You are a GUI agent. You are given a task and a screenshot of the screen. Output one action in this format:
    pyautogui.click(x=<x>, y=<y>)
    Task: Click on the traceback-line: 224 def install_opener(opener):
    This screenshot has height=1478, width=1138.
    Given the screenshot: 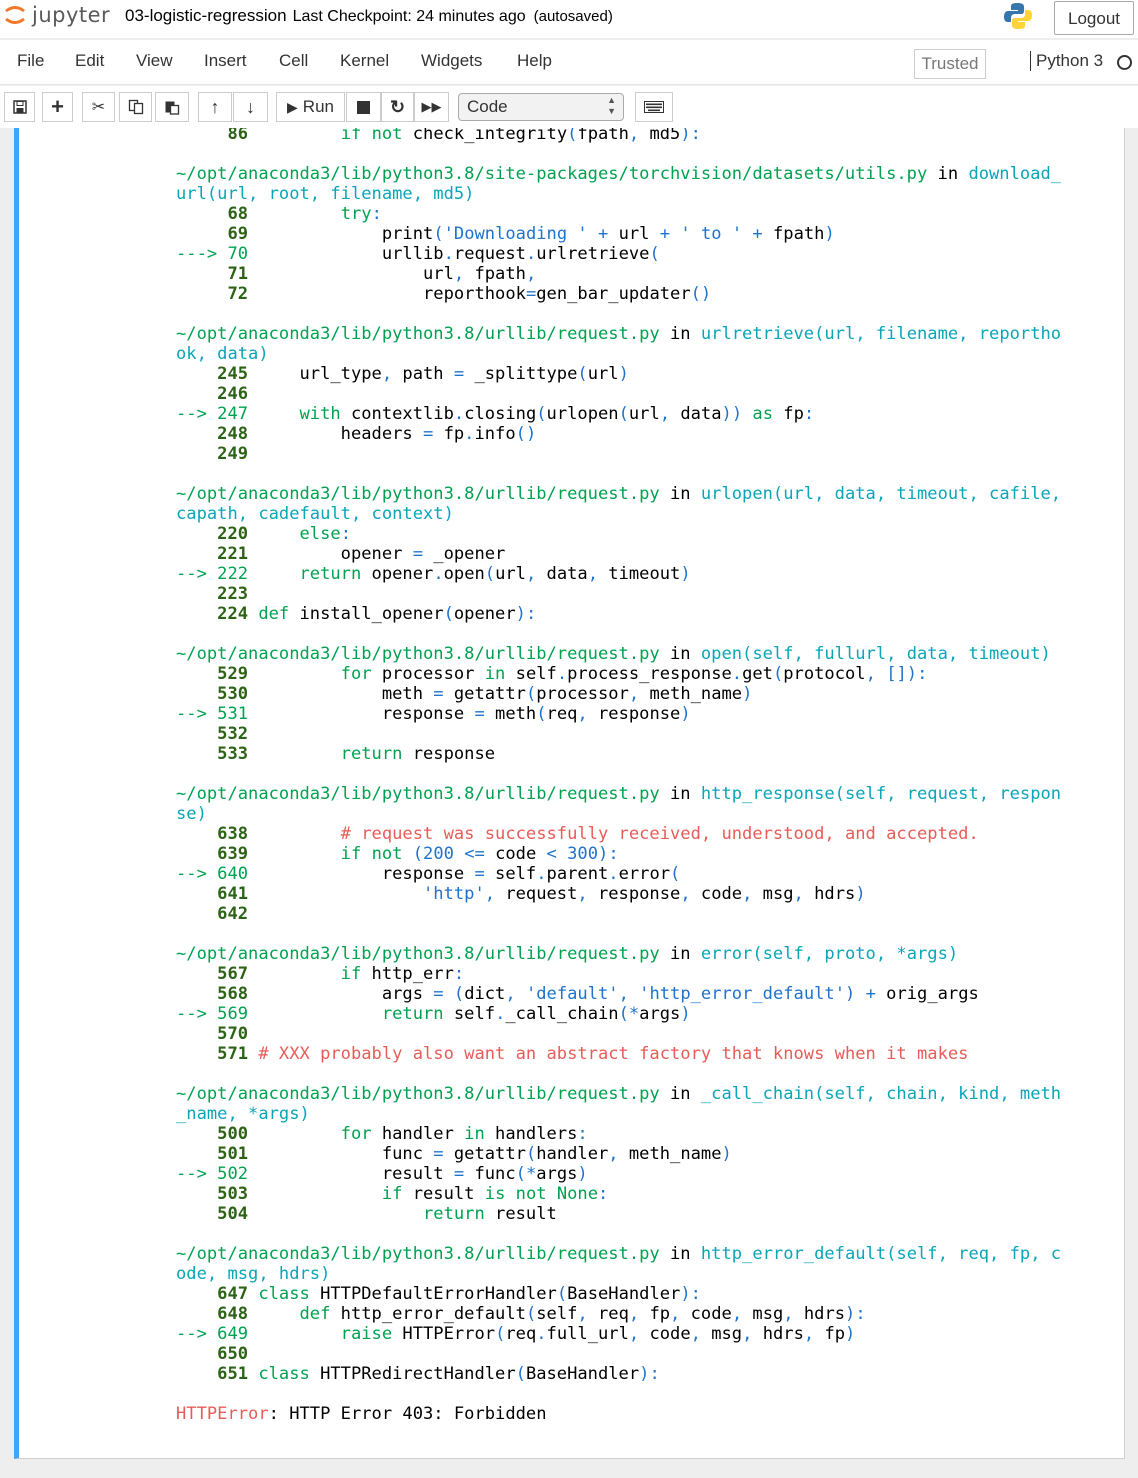 What is the action you would take?
    pyautogui.click(x=377, y=614)
    